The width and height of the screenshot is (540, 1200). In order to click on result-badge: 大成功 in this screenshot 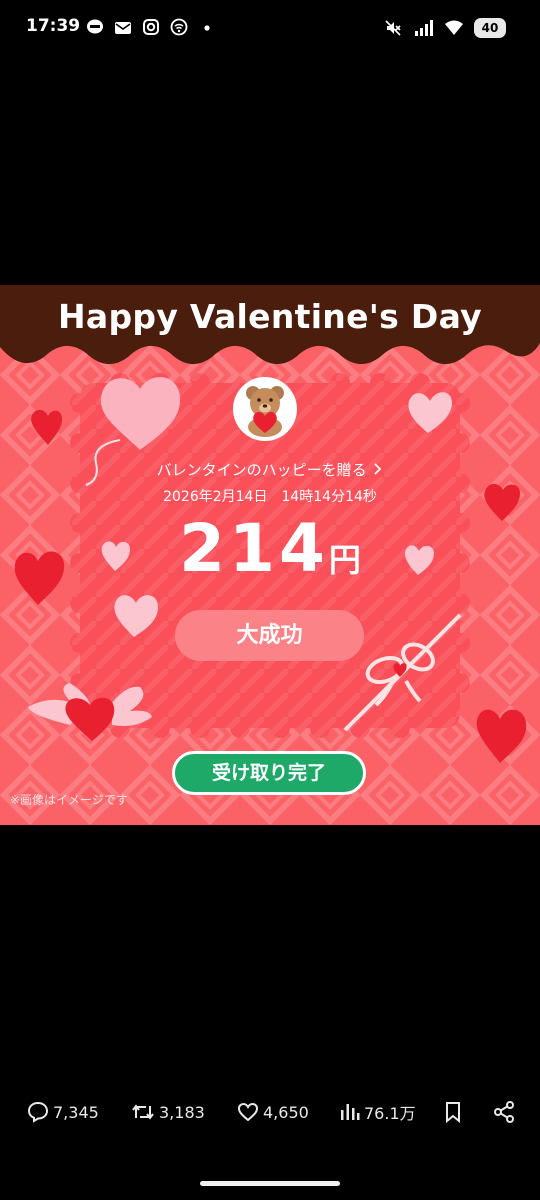, I will do `click(269, 635)`.